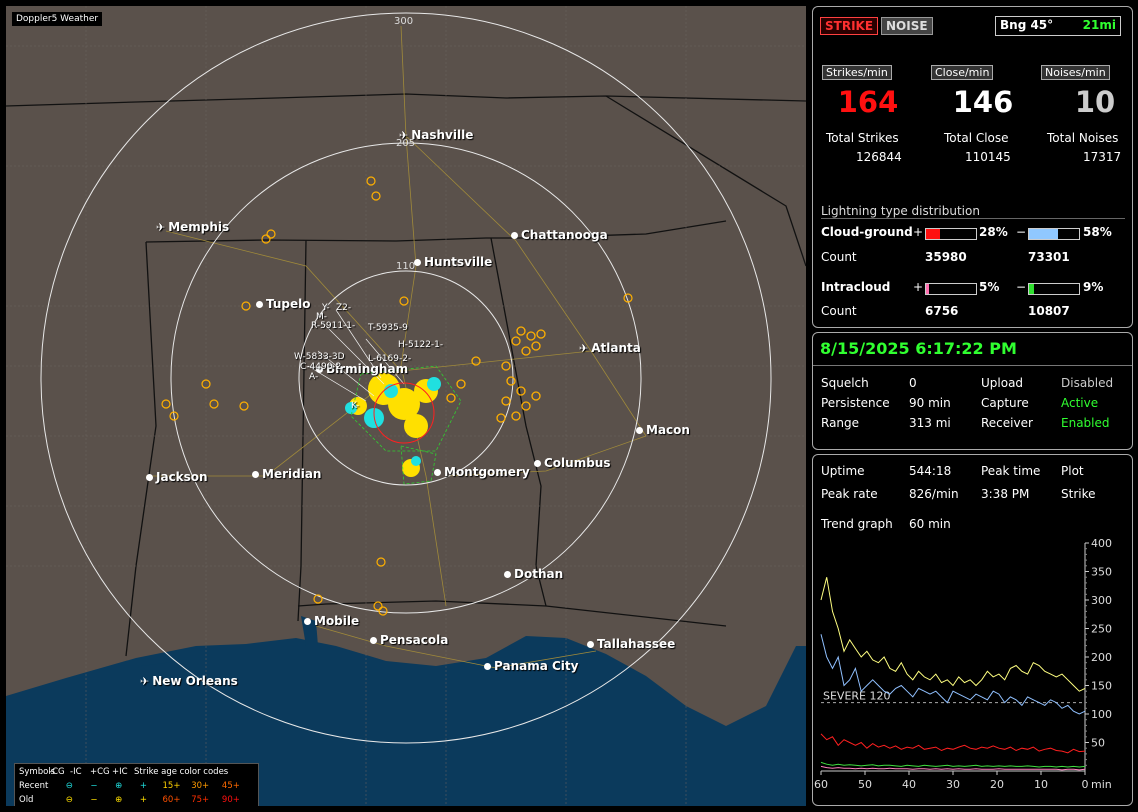  What do you see at coordinates (572, 463) in the screenshot?
I see `city-columbus: Columbus` at bounding box center [572, 463].